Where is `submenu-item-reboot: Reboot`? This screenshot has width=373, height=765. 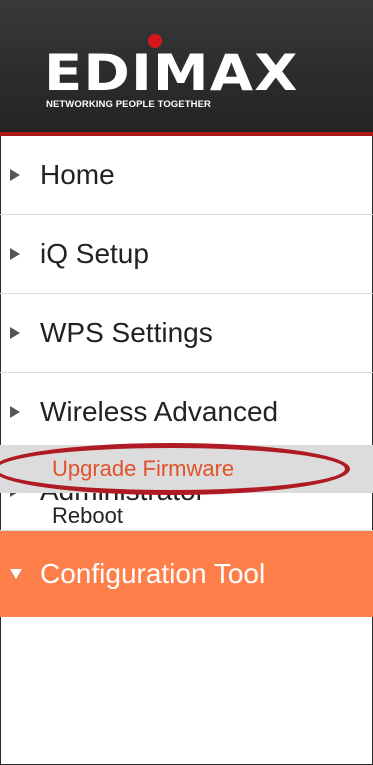
submenu-item-reboot: Reboot is located at coordinates (186, 516).